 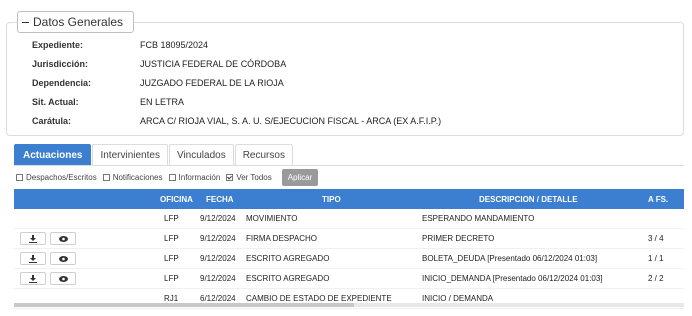 What do you see at coordinates (184, 305) in the screenshot?
I see `scrollbar-thumb` at bounding box center [184, 305].